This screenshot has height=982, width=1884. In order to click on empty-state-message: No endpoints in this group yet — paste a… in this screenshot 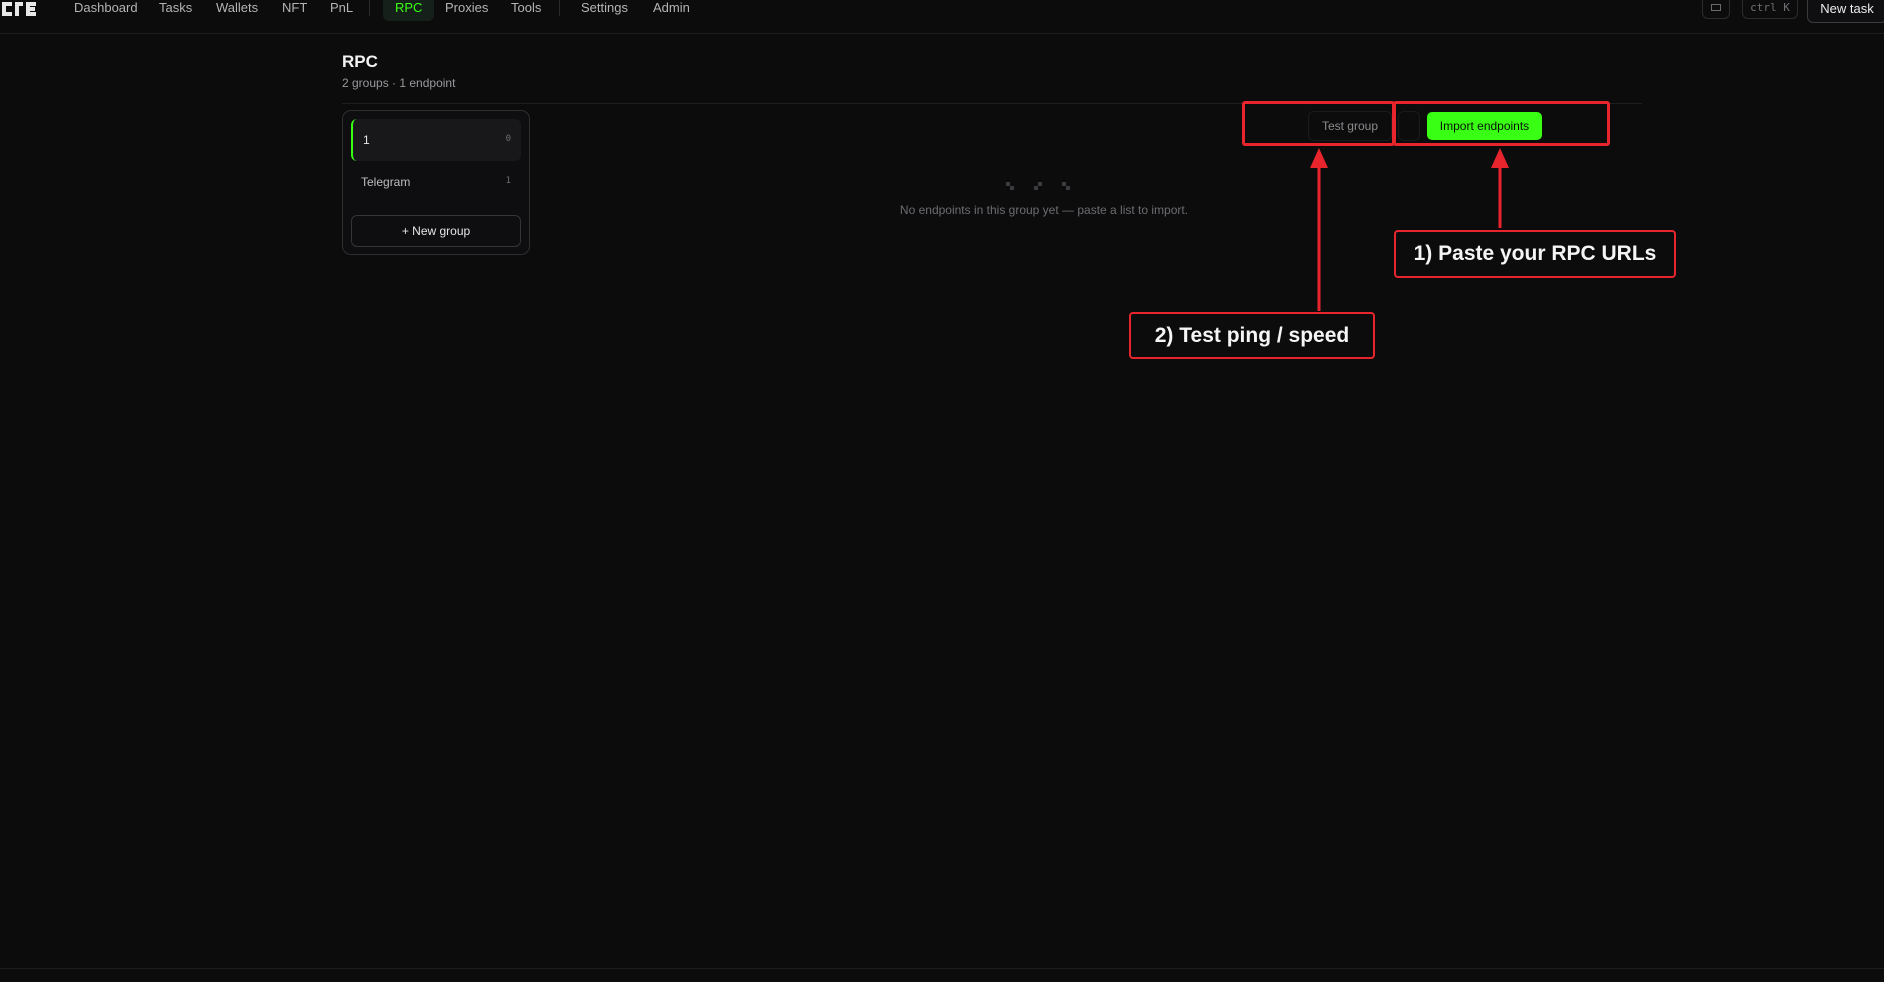, I will do `click(1044, 210)`.